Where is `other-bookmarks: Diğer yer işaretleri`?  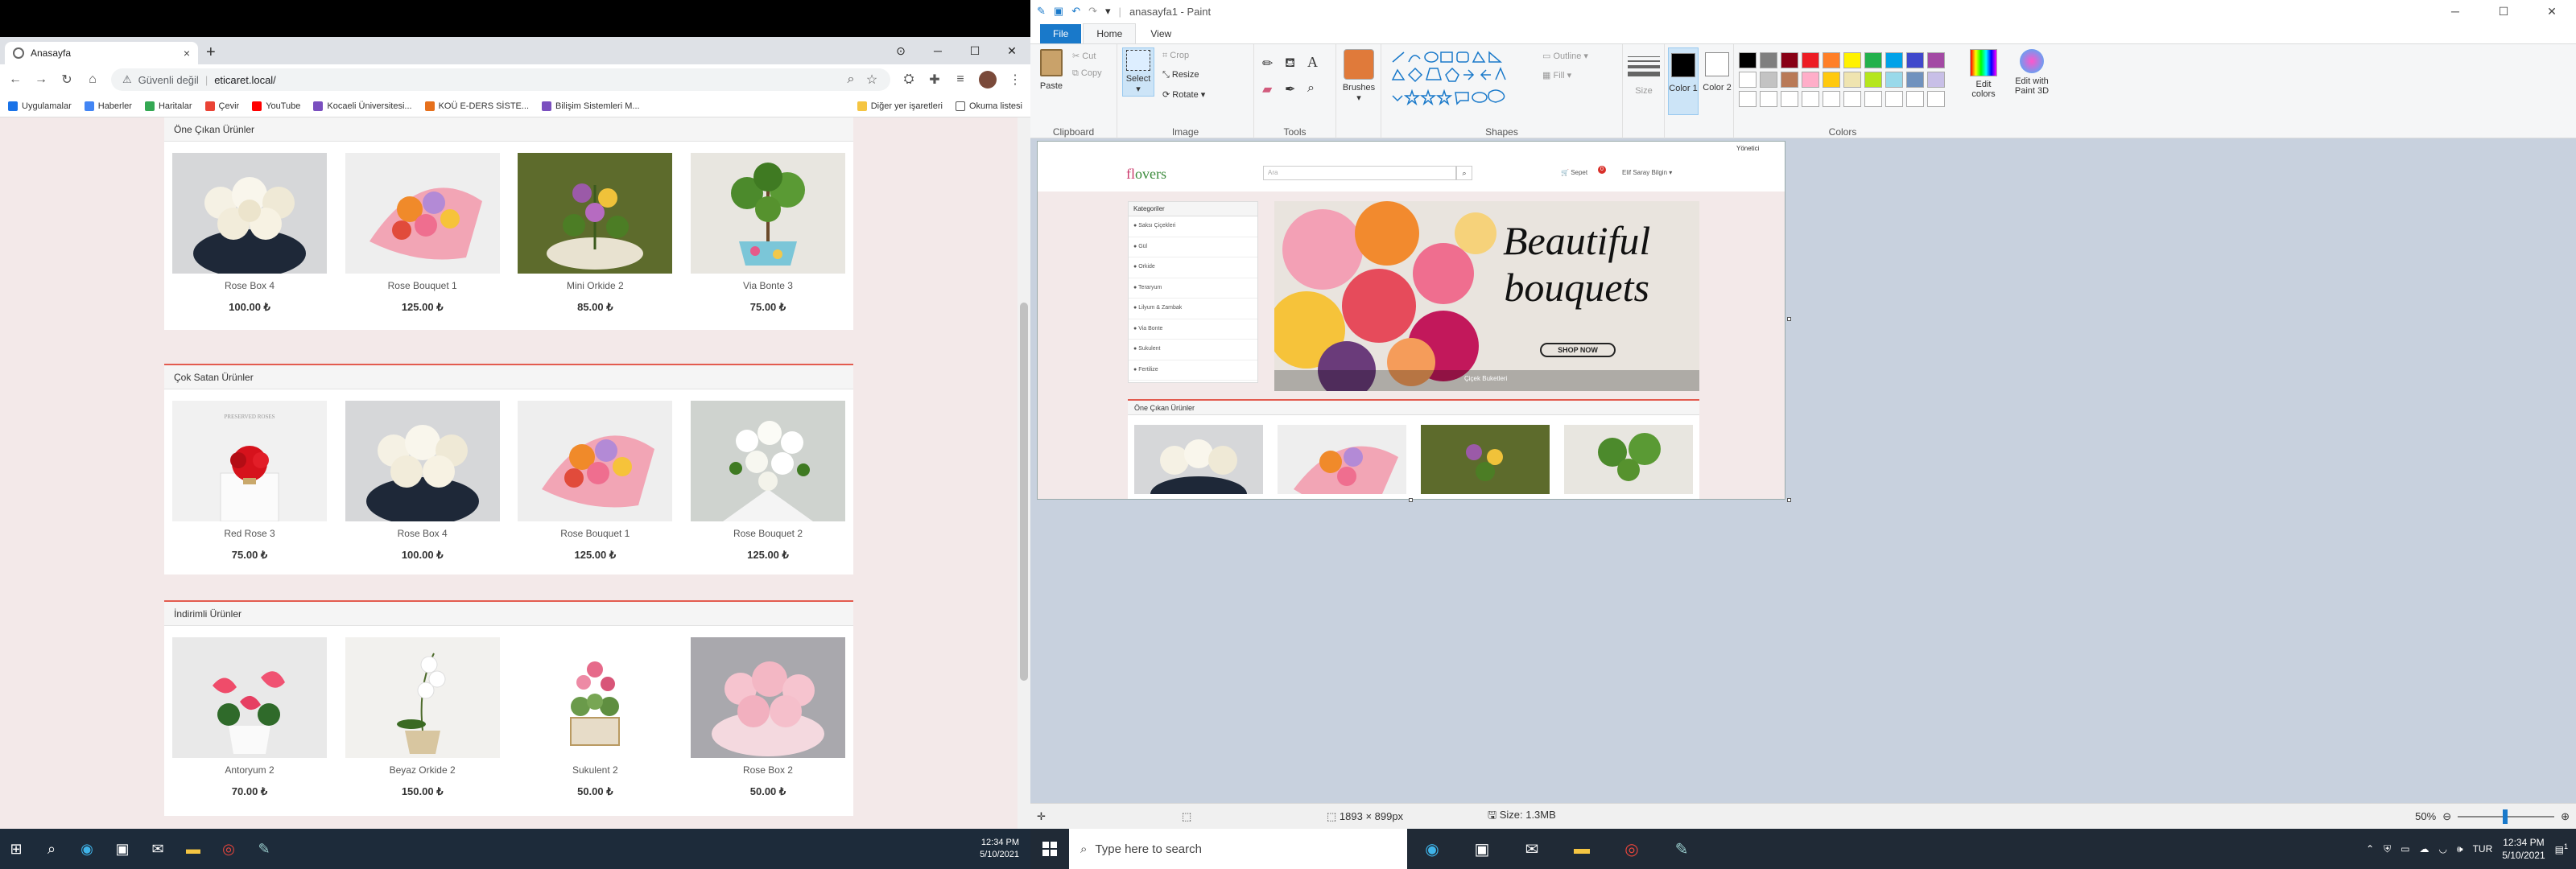
other-bookmarks: Diğer yer işaretleri is located at coordinates (900, 106).